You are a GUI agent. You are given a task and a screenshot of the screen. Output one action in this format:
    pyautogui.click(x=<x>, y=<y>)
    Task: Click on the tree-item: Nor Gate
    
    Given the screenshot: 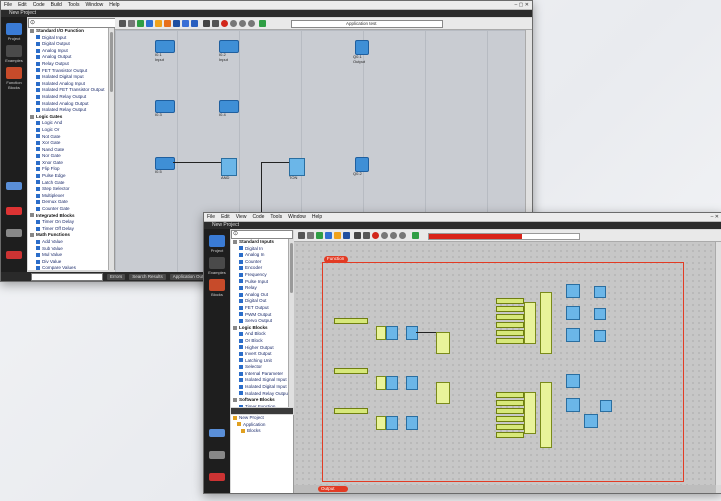 What is the action you would take?
    pyautogui.click(x=71, y=156)
    